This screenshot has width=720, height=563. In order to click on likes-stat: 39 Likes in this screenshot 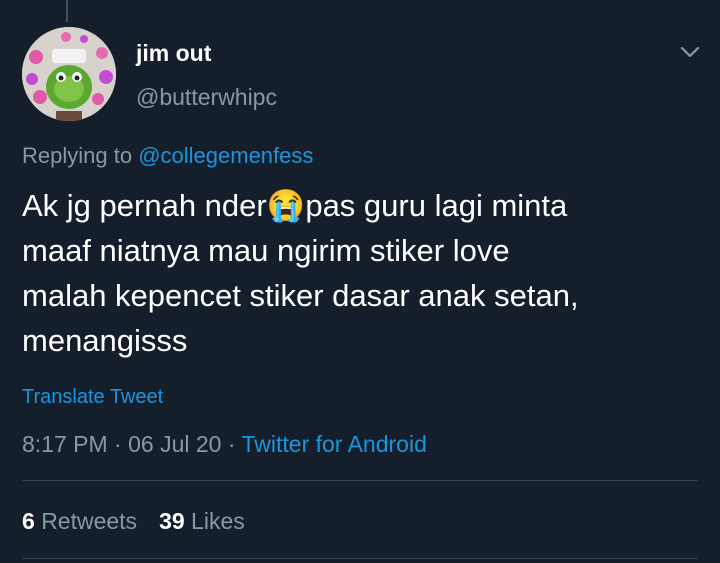, I will do `click(202, 521)`.